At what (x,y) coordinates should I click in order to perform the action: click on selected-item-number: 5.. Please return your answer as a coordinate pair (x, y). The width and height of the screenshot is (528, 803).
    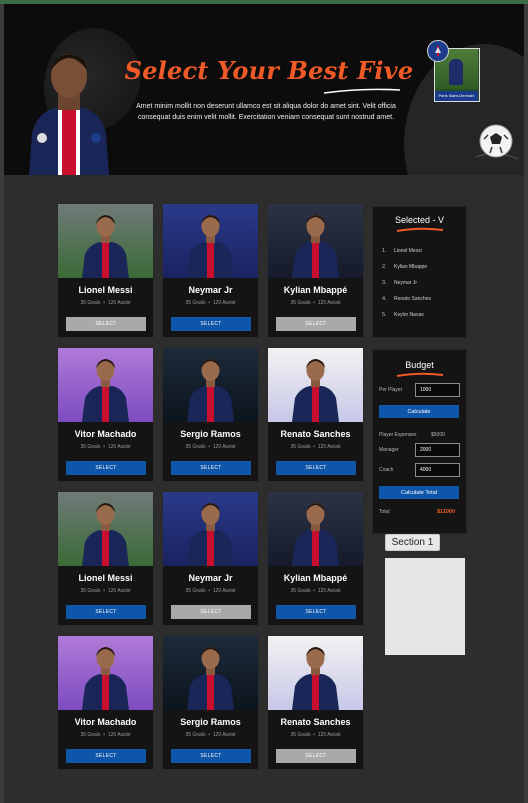
    Looking at the image, I should click on (384, 315).